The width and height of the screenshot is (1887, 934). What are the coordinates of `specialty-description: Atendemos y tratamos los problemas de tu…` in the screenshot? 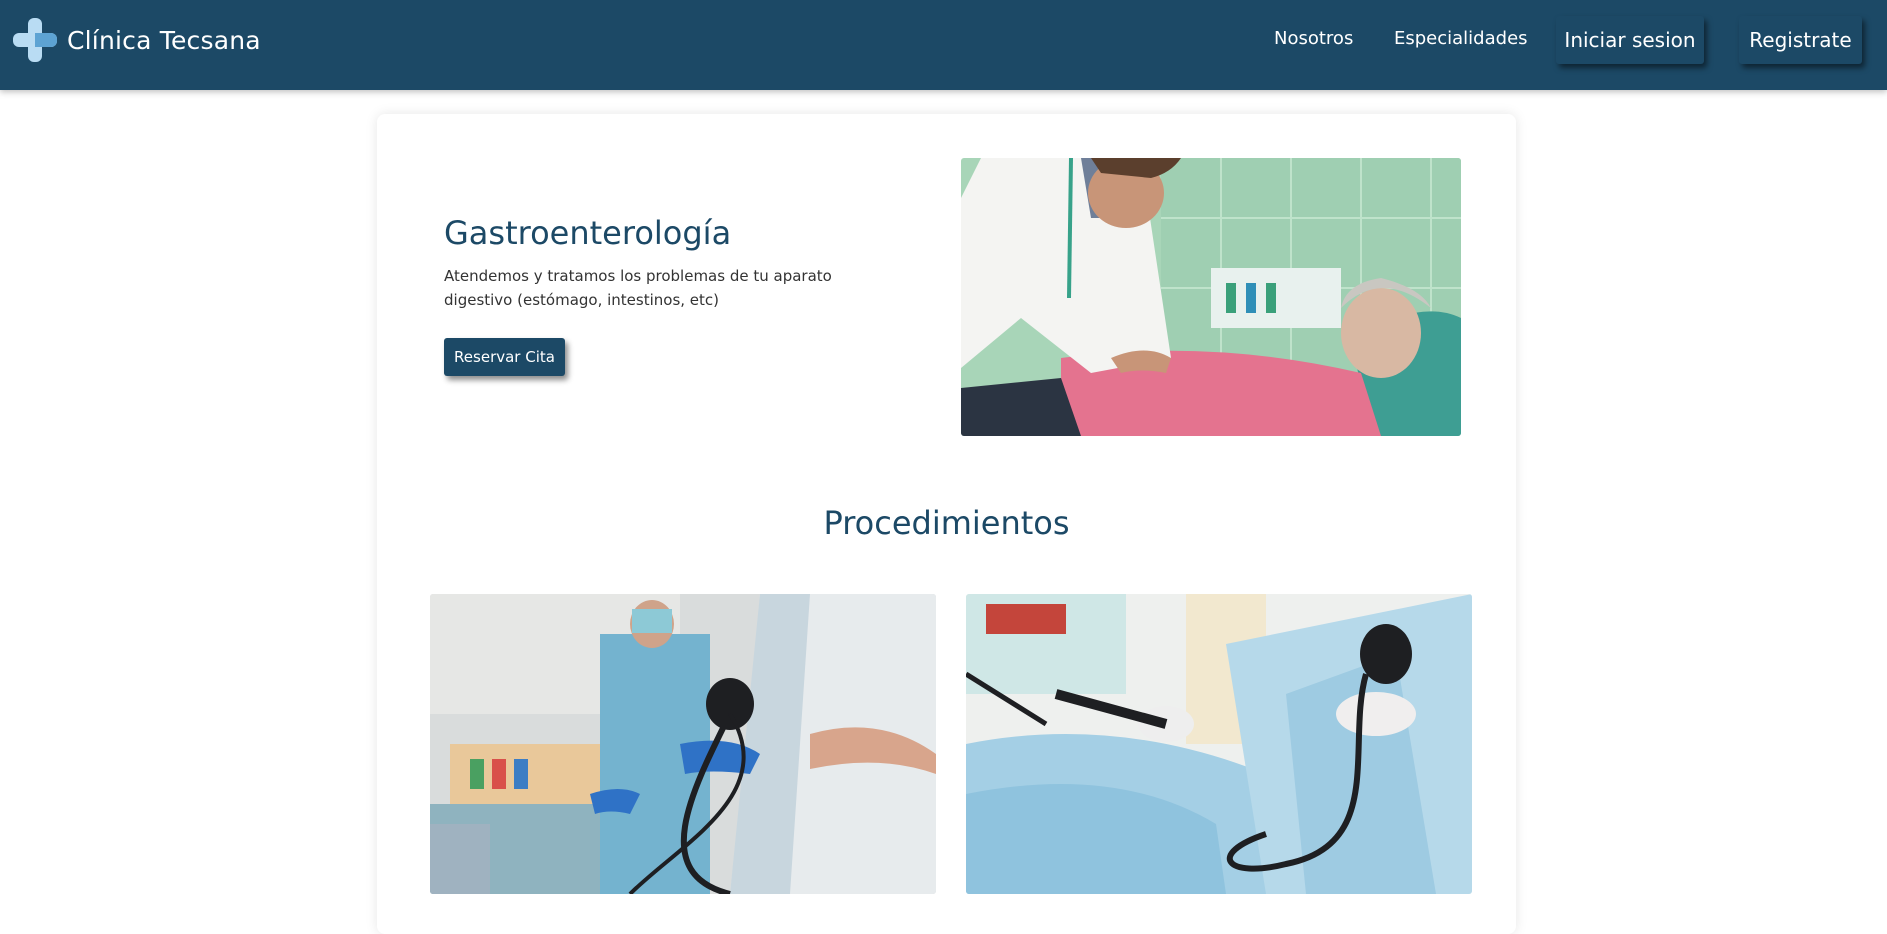 It's located at (638, 288).